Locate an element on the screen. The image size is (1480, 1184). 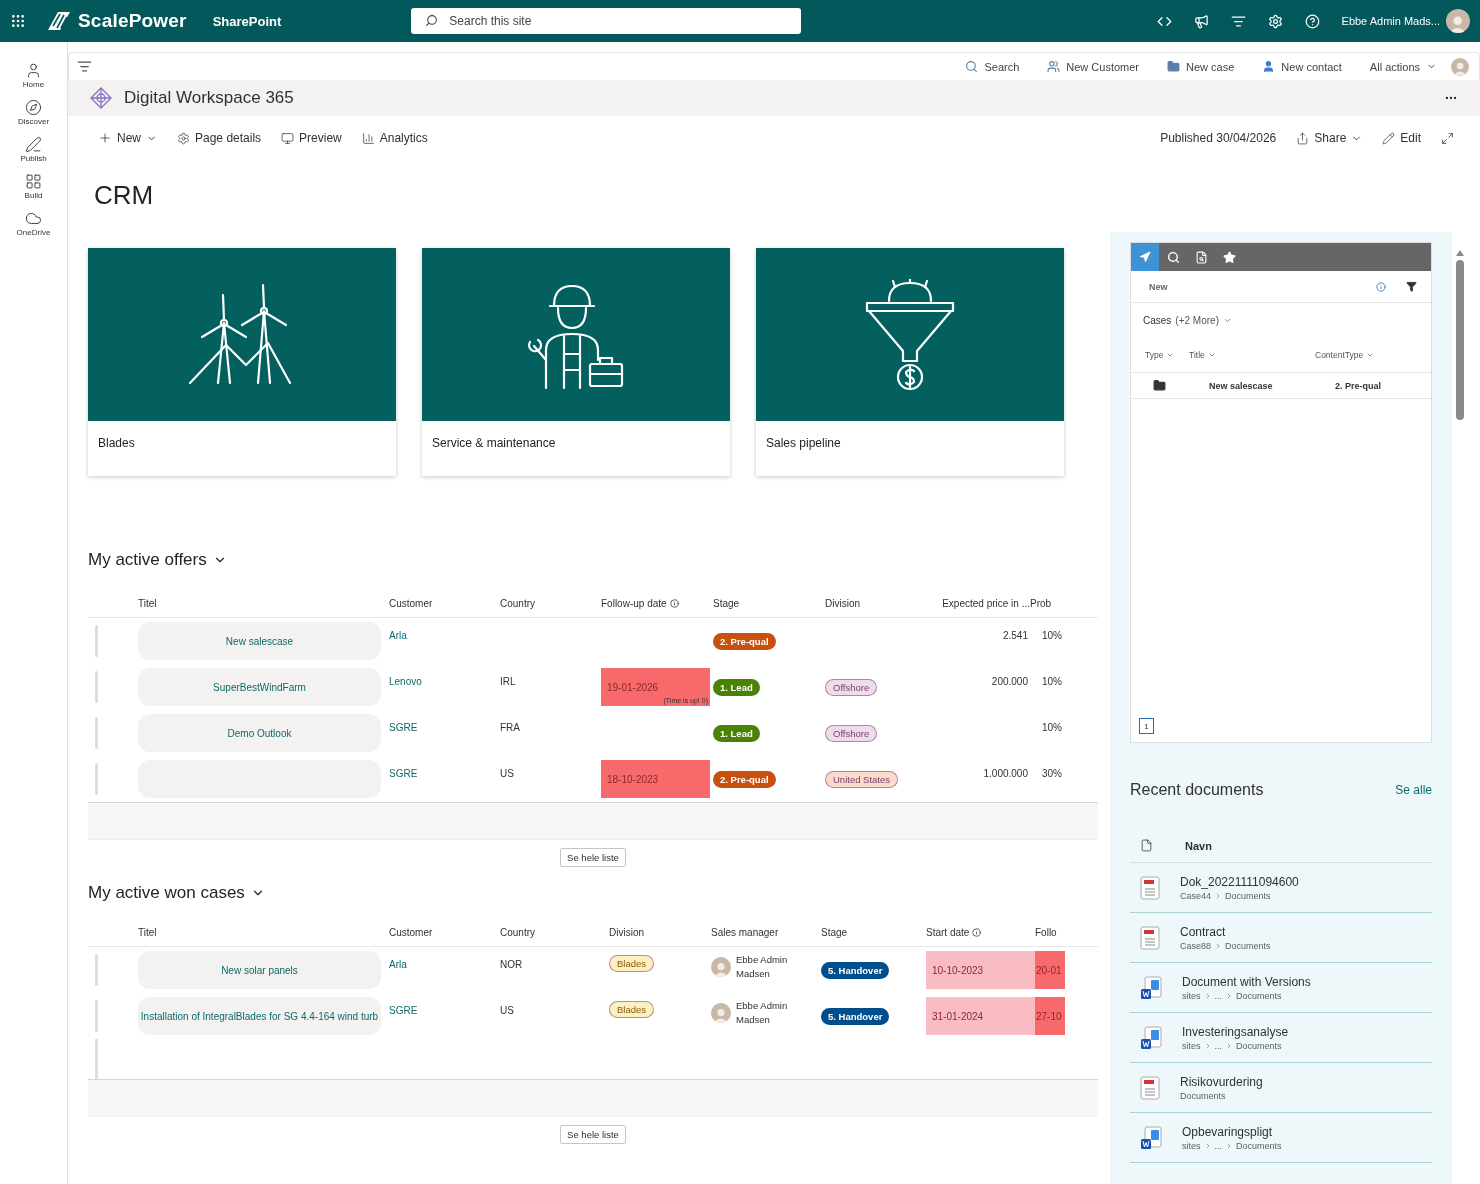
document-row: Investeringsanalyse sites ... Documents is located at coordinates (1281, 1038).